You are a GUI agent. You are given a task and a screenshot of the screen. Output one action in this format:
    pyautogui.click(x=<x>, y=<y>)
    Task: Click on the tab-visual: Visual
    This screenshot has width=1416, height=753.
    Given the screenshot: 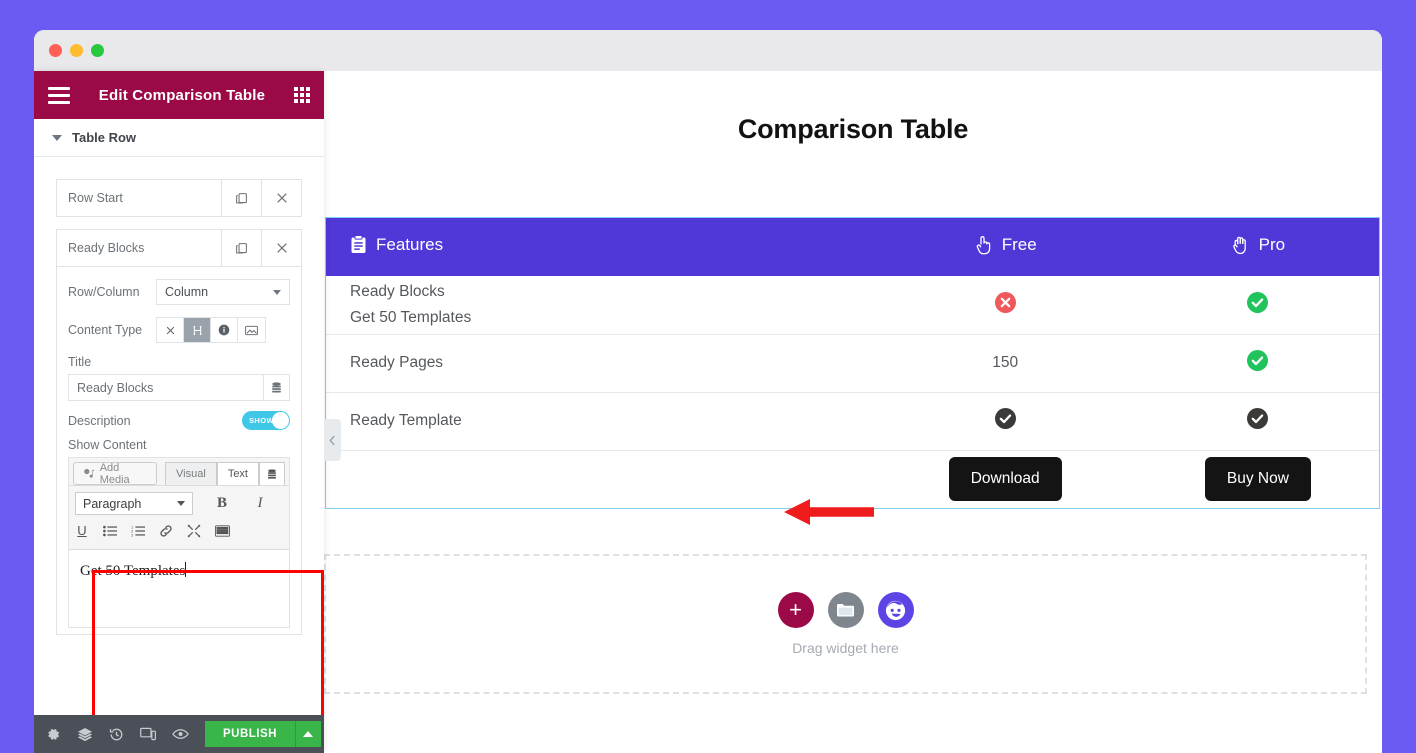 What is the action you would take?
    pyautogui.click(x=191, y=473)
    